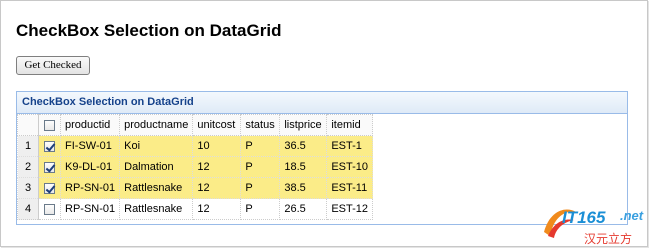  Describe the element at coordinates (28, 209) in the screenshot. I see `row-number: 4` at that location.